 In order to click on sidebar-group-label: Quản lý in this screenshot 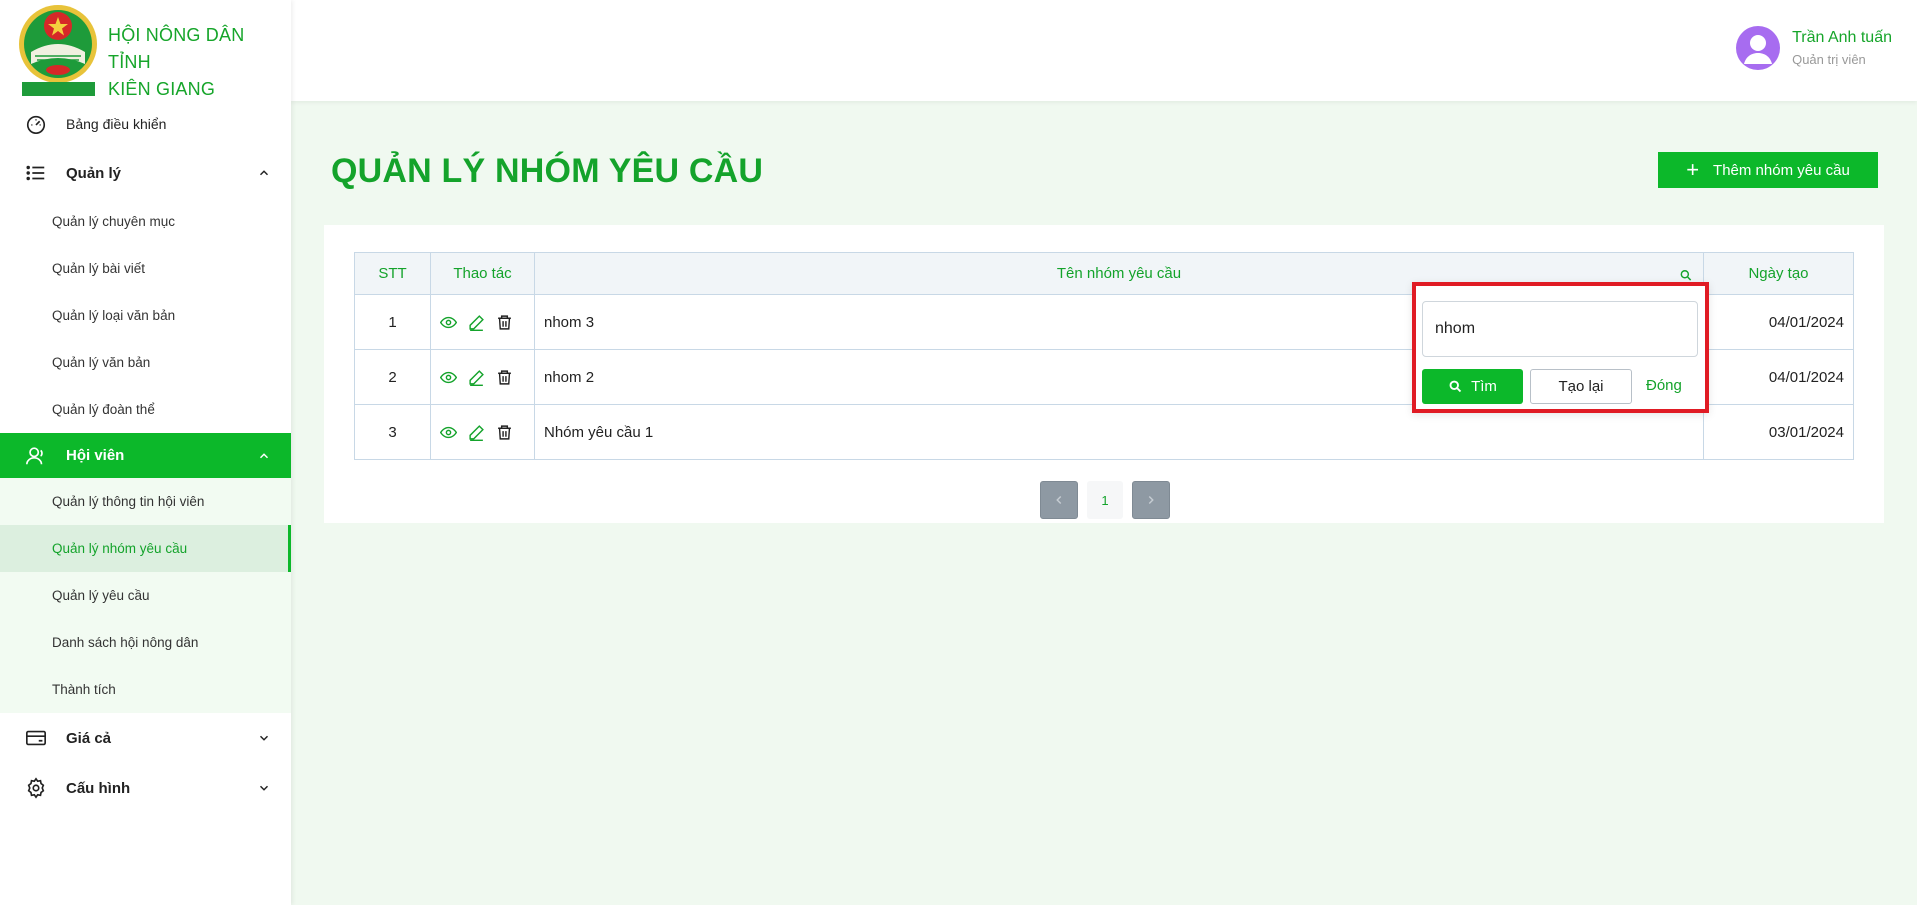, I will do `click(94, 173)`.